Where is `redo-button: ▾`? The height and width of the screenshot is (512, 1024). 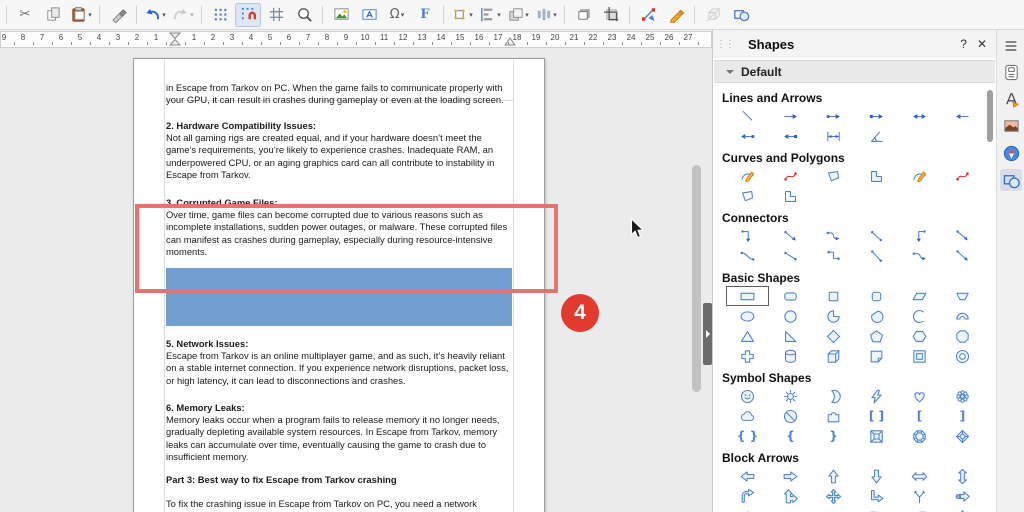 redo-button: ▾ is located at coordinates (183, 15).